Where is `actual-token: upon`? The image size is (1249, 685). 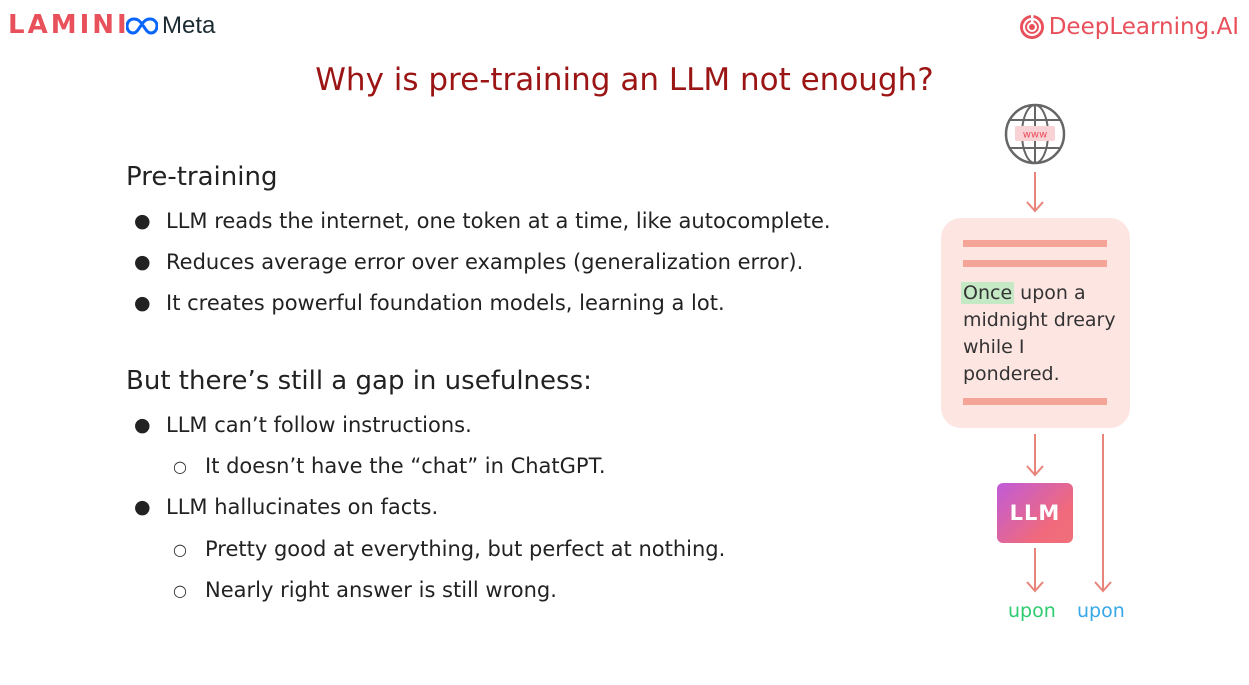 actual-token: upon is located at coordinates (1101, 611).